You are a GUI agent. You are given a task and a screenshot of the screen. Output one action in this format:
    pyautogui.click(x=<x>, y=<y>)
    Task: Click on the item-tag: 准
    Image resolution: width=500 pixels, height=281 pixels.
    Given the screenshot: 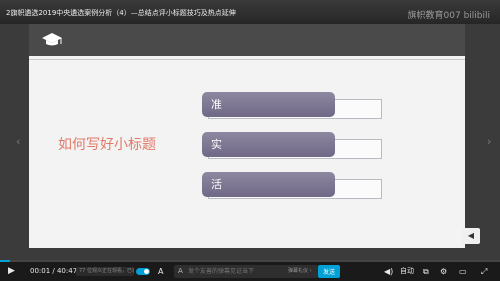 What is the action you would take?
    pyautogui.click(x=268, y=104)
    